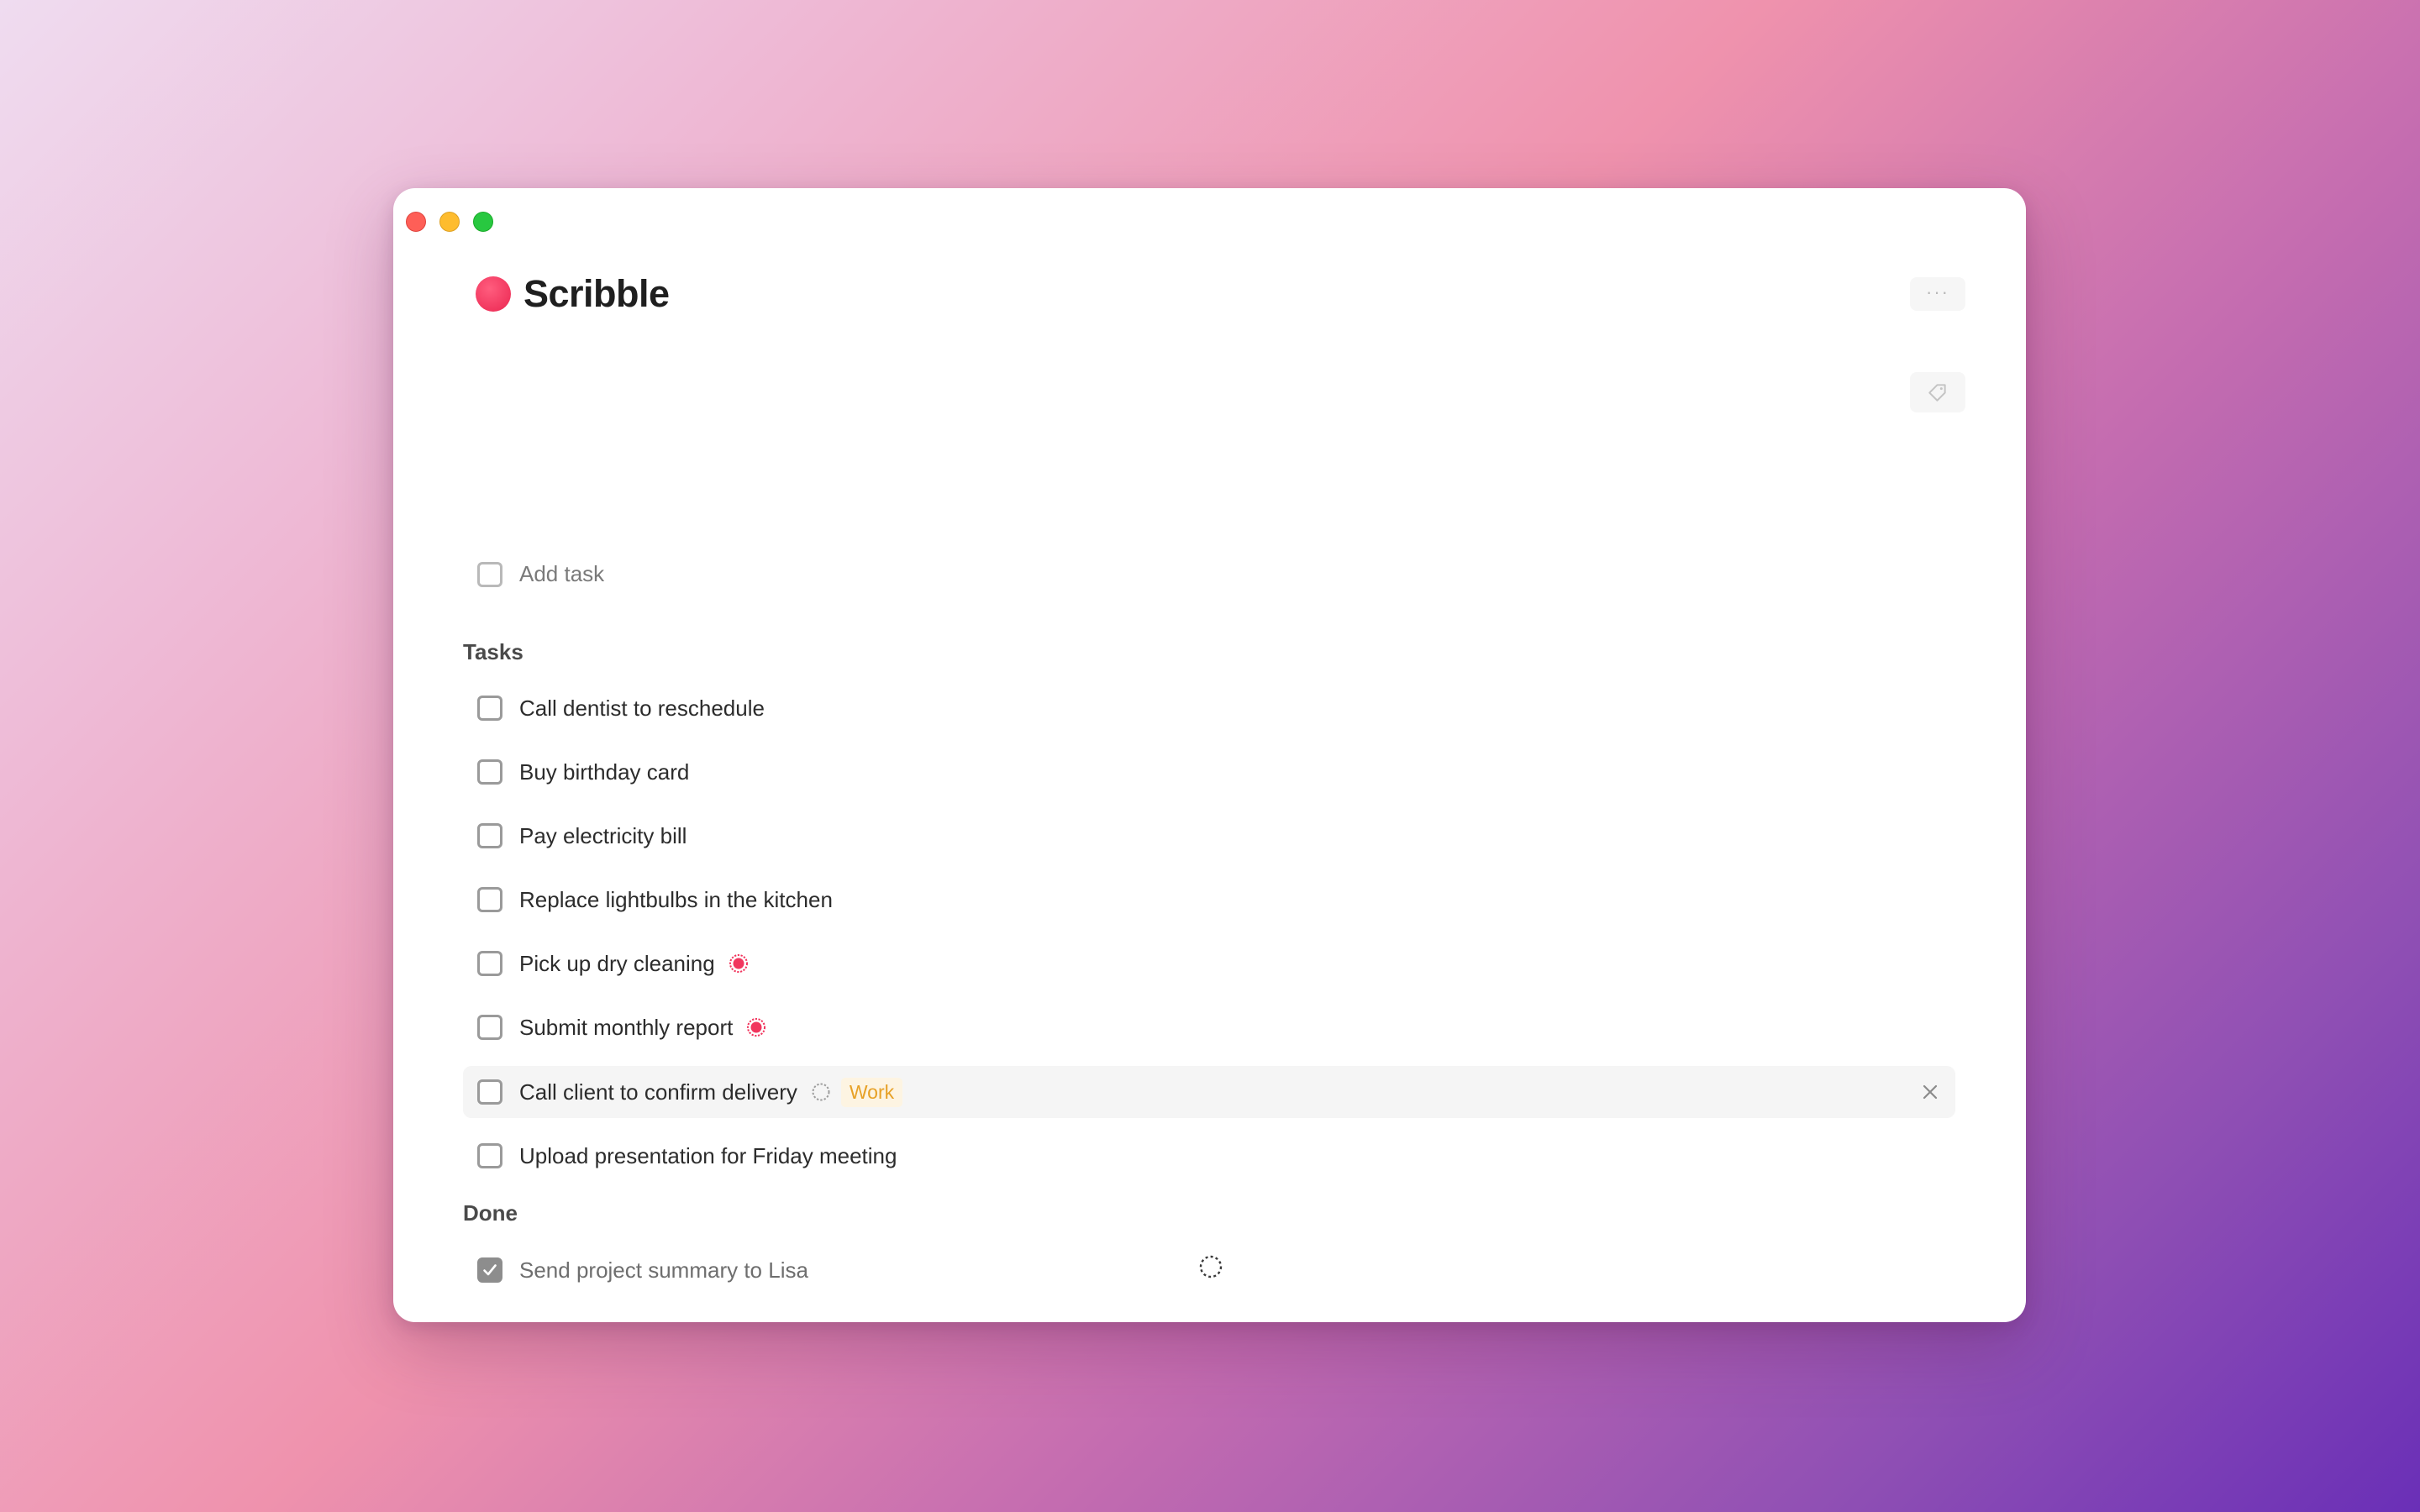 The image size is (2420, 1512). What do you see at coordinates (493, 651) in the screenshot?
I see `tasks-section-title: Tasks` at bounding box center [493, 651].